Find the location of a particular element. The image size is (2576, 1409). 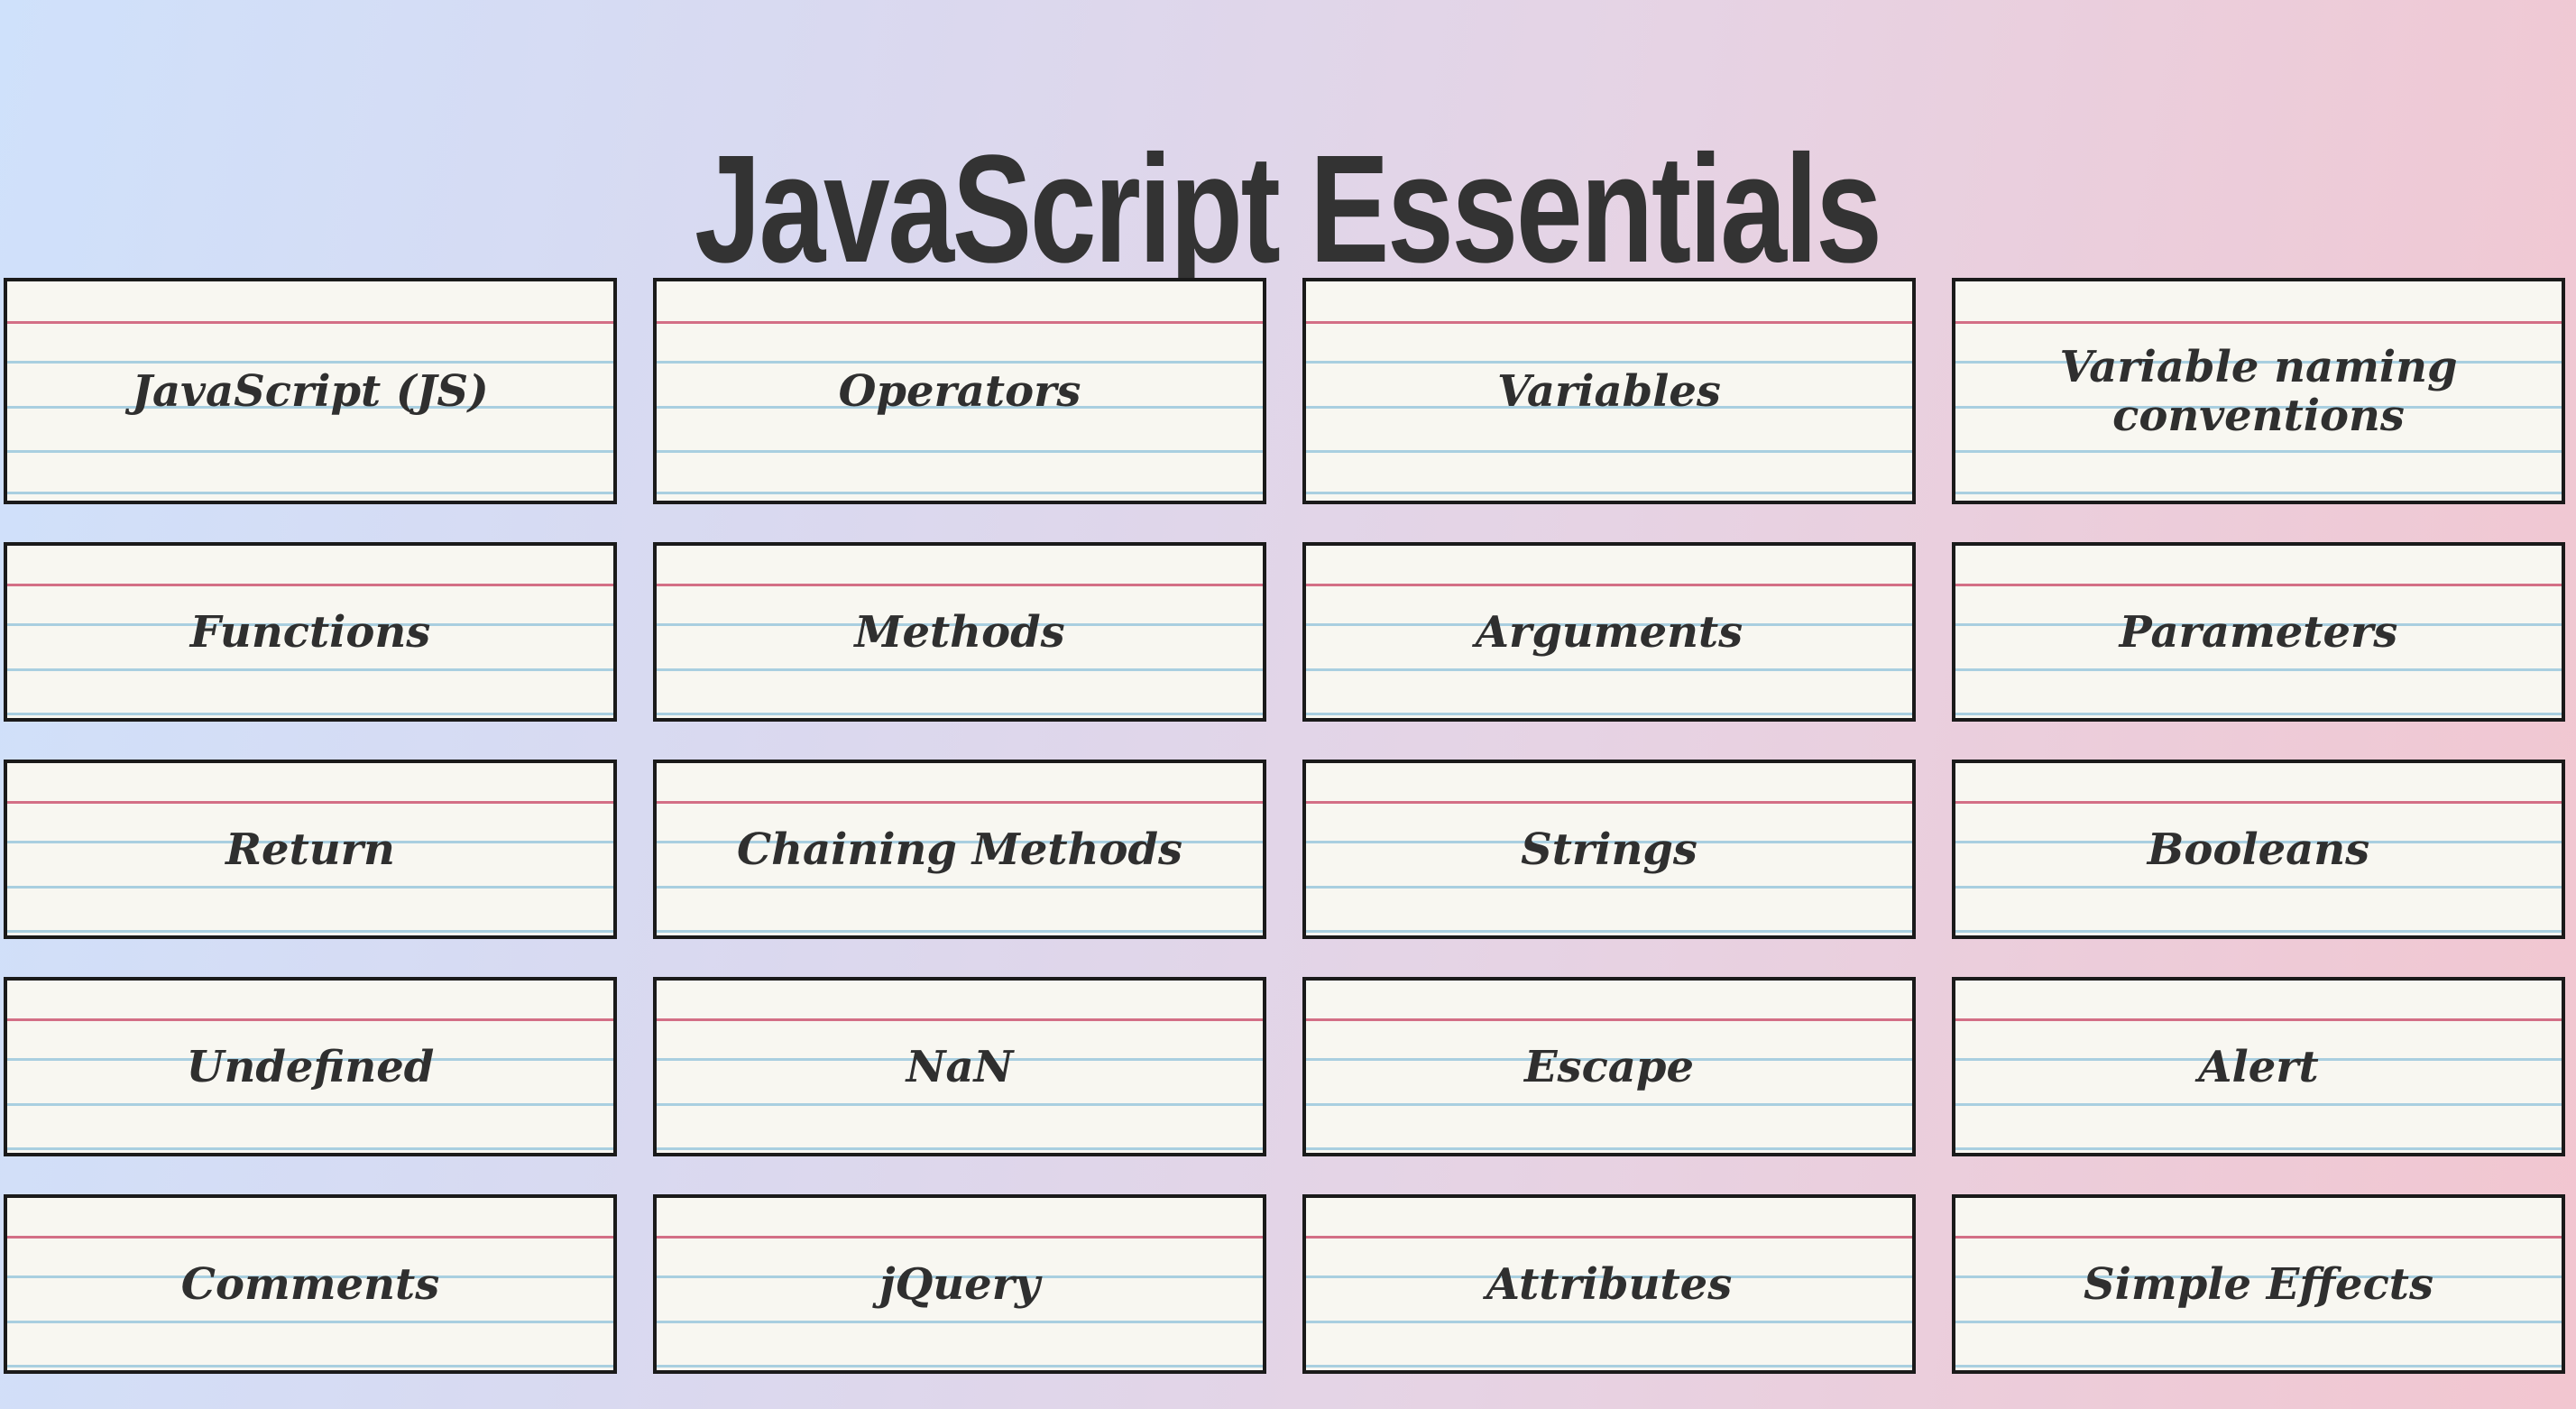

flashcard-label: Attributes is located at coordinates (1609, 1284).